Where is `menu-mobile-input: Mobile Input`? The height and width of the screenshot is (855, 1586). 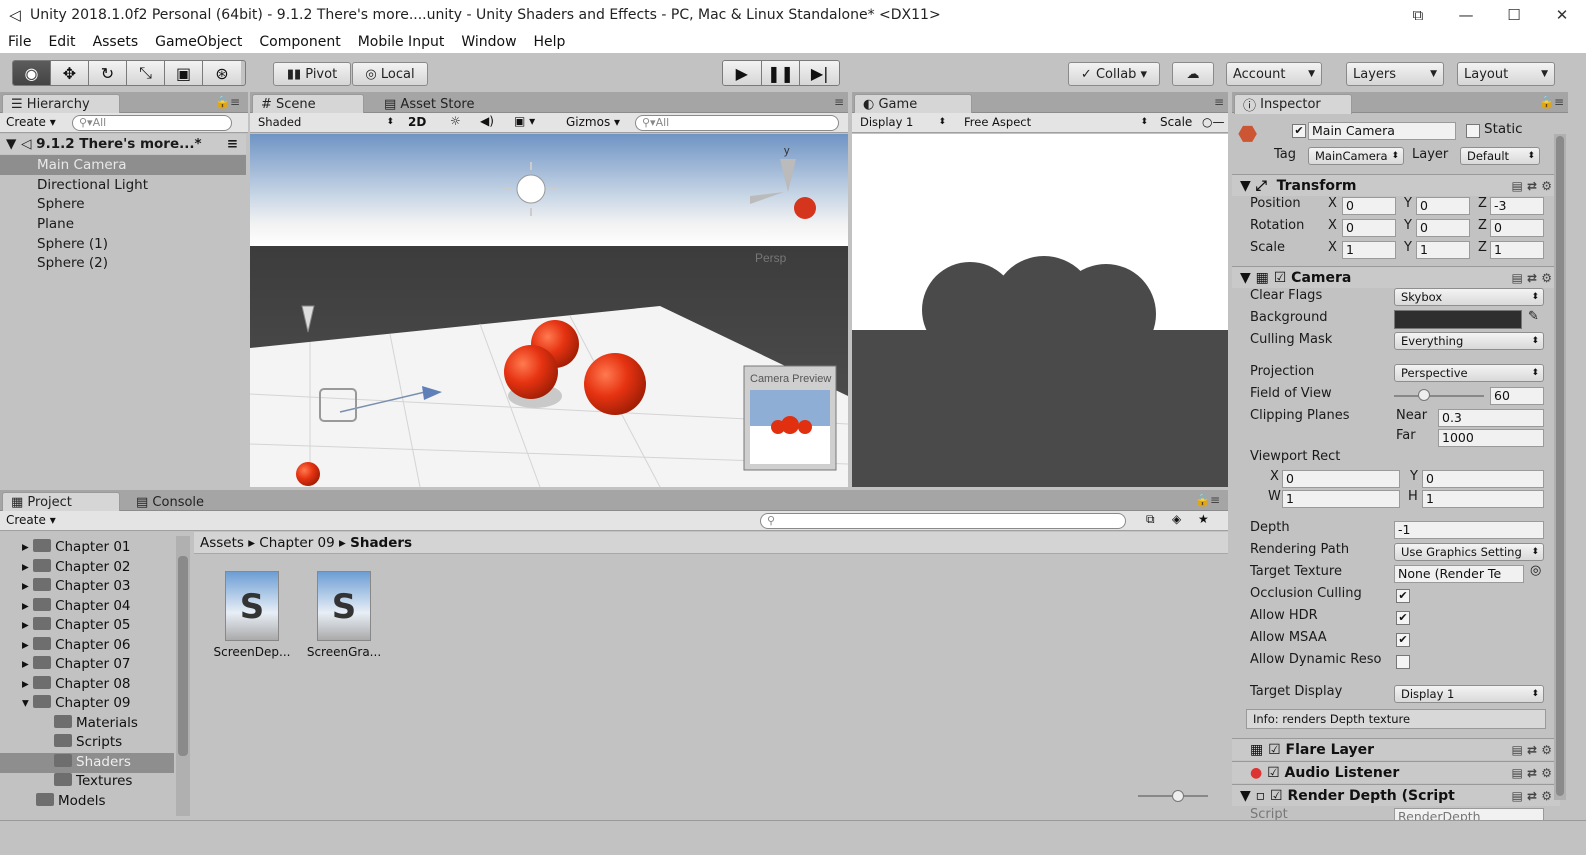
menu-mobile-input: Mobile Input is located at coordinates (406, 42).